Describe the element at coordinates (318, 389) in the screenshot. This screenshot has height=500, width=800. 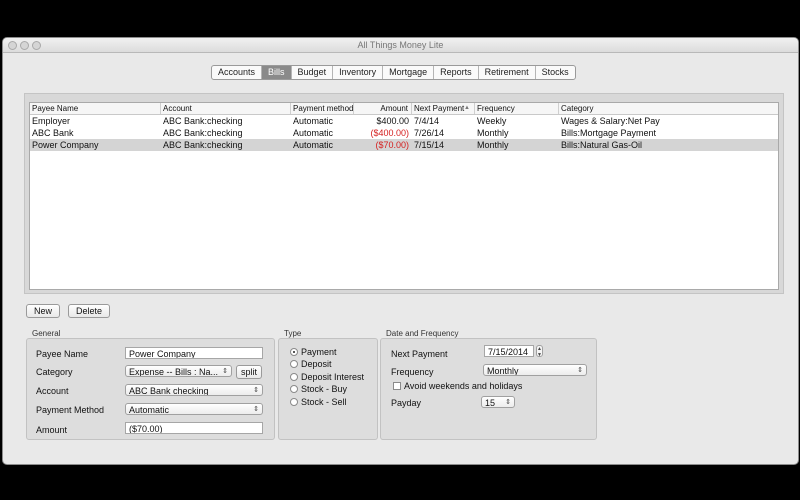
I see `type-radio-stock-buy: Stock - Buy` at that location.